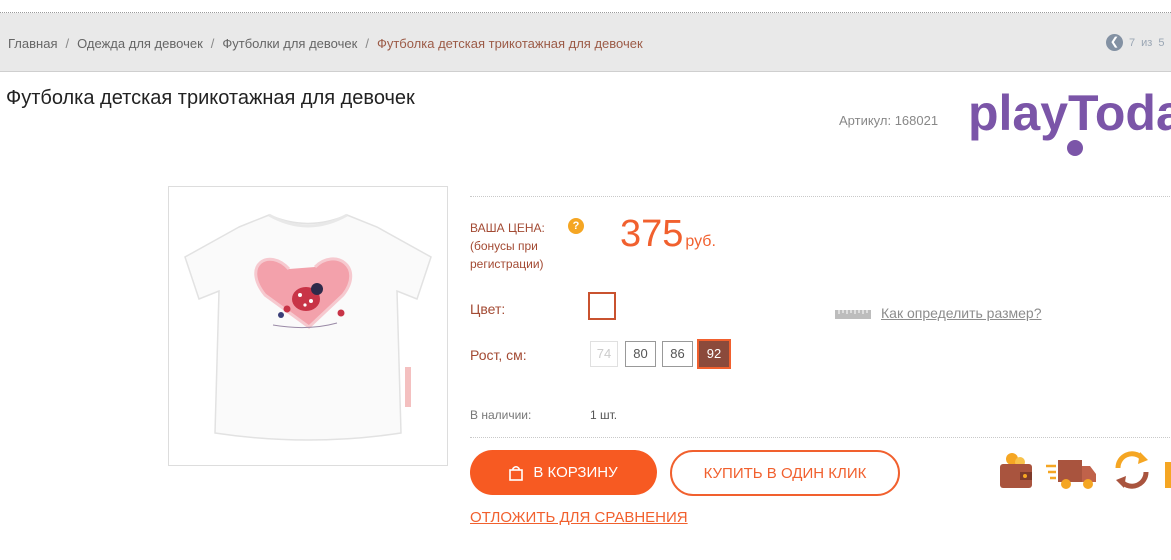 This screenshot has height=560, width=1171. Describe the element at coordinates (501, 415) in the screenshot. I see `stock-label: В наличии:` at that location.